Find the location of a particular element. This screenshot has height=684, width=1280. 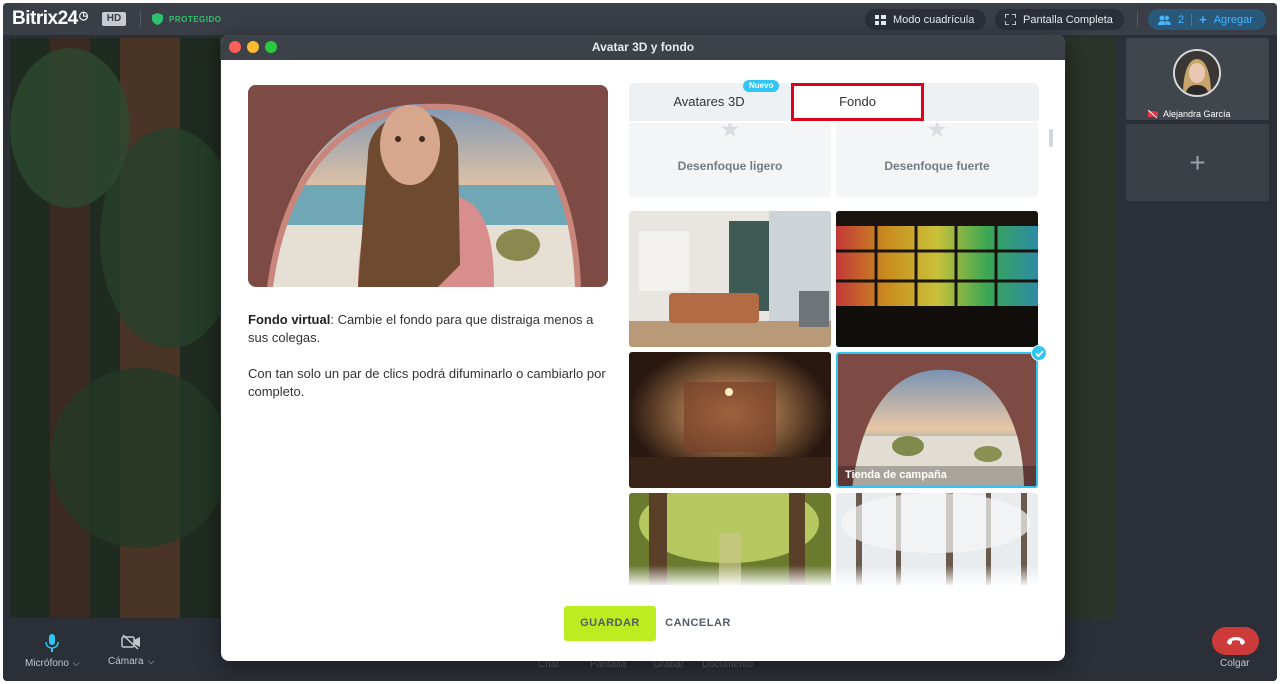

brand-name: Bitrix24 is located at coordinates (45, 18).